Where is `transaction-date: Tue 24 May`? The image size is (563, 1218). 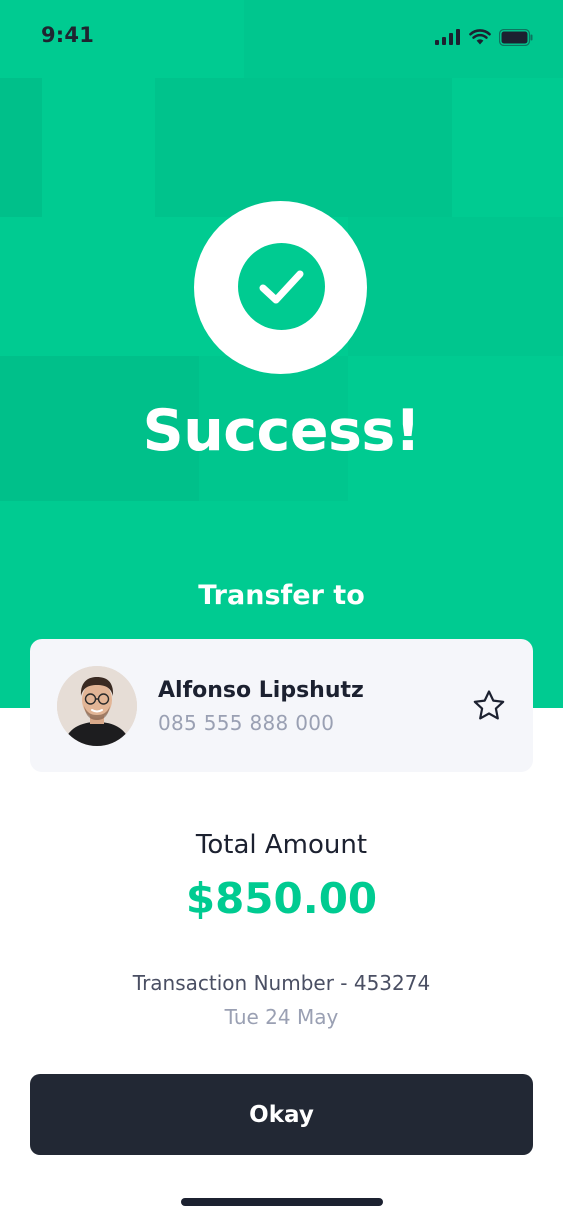 transaction-date: Tue 24 May is located at coordinates (281, 1017).